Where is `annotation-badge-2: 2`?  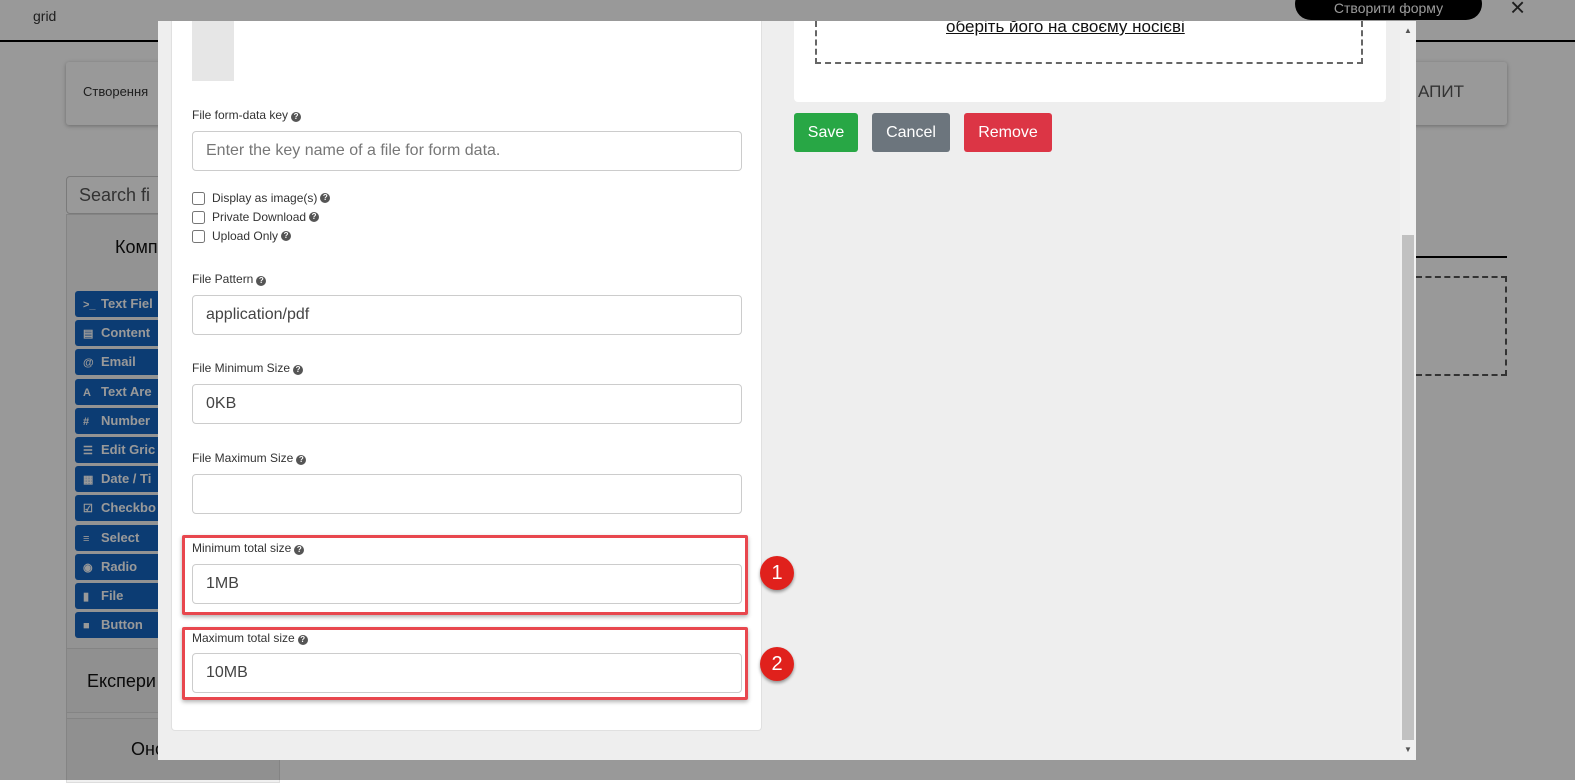 annotation-badge-2: 2 is located at coordinates (777, 664).